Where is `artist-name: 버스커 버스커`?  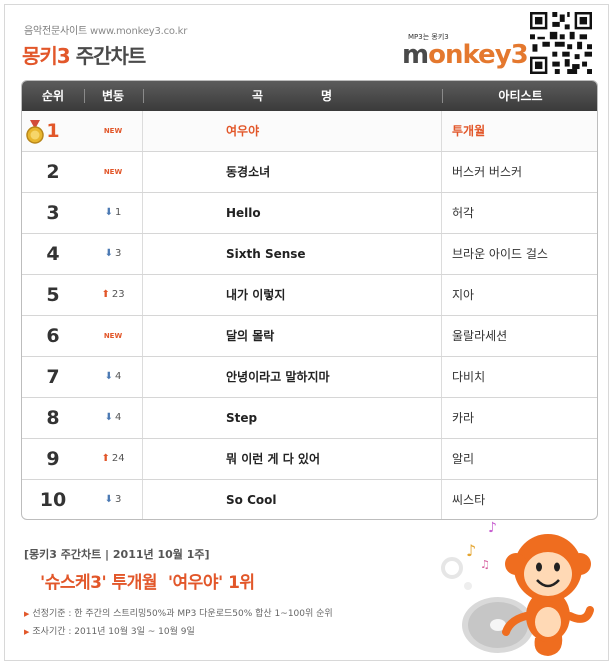
artist-name: 버스커 버스커 is located at coordinates (519, 172).